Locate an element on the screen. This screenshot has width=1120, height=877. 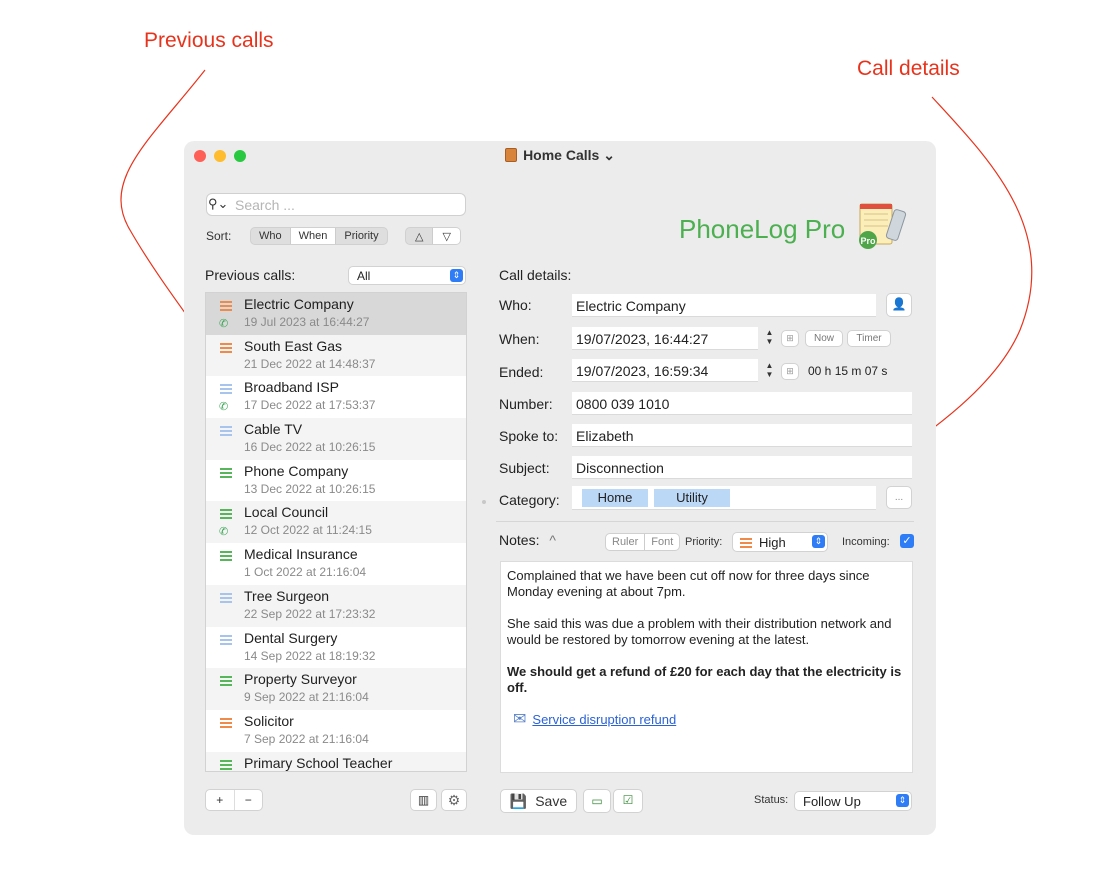
contact-button: 👤 is located at coordinates (899, 305).